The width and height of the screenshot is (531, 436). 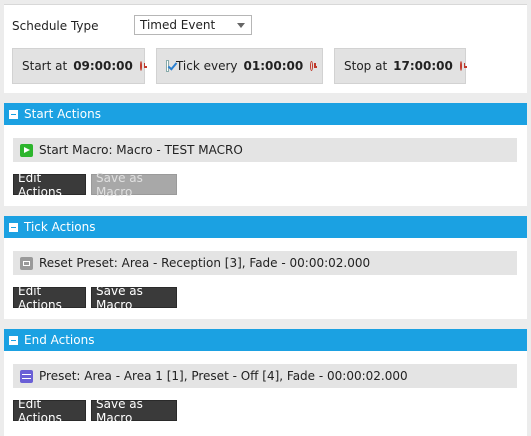 What do you see at coordinates (141, 150) in the screenshot?
I see `start-action-text: Start Macro: Macro - TEST MACRO` at bounding box center [141, 150].